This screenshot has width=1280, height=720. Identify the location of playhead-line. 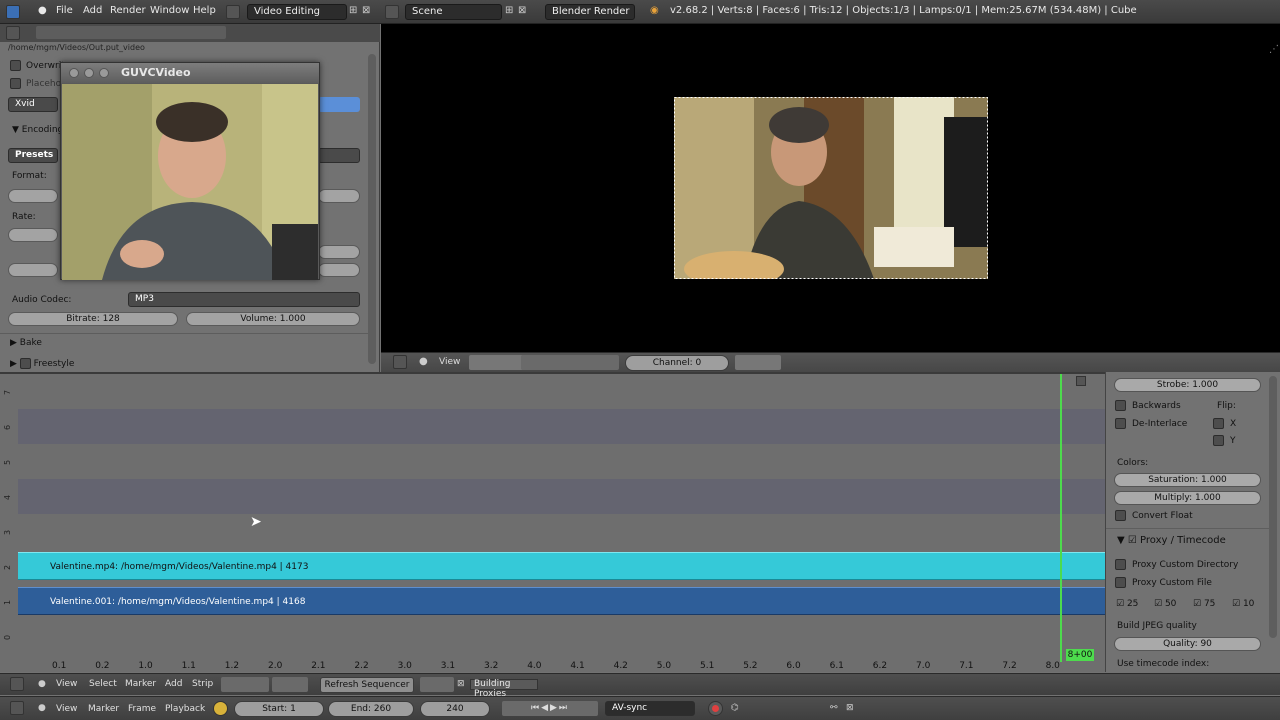
(1061, 518).